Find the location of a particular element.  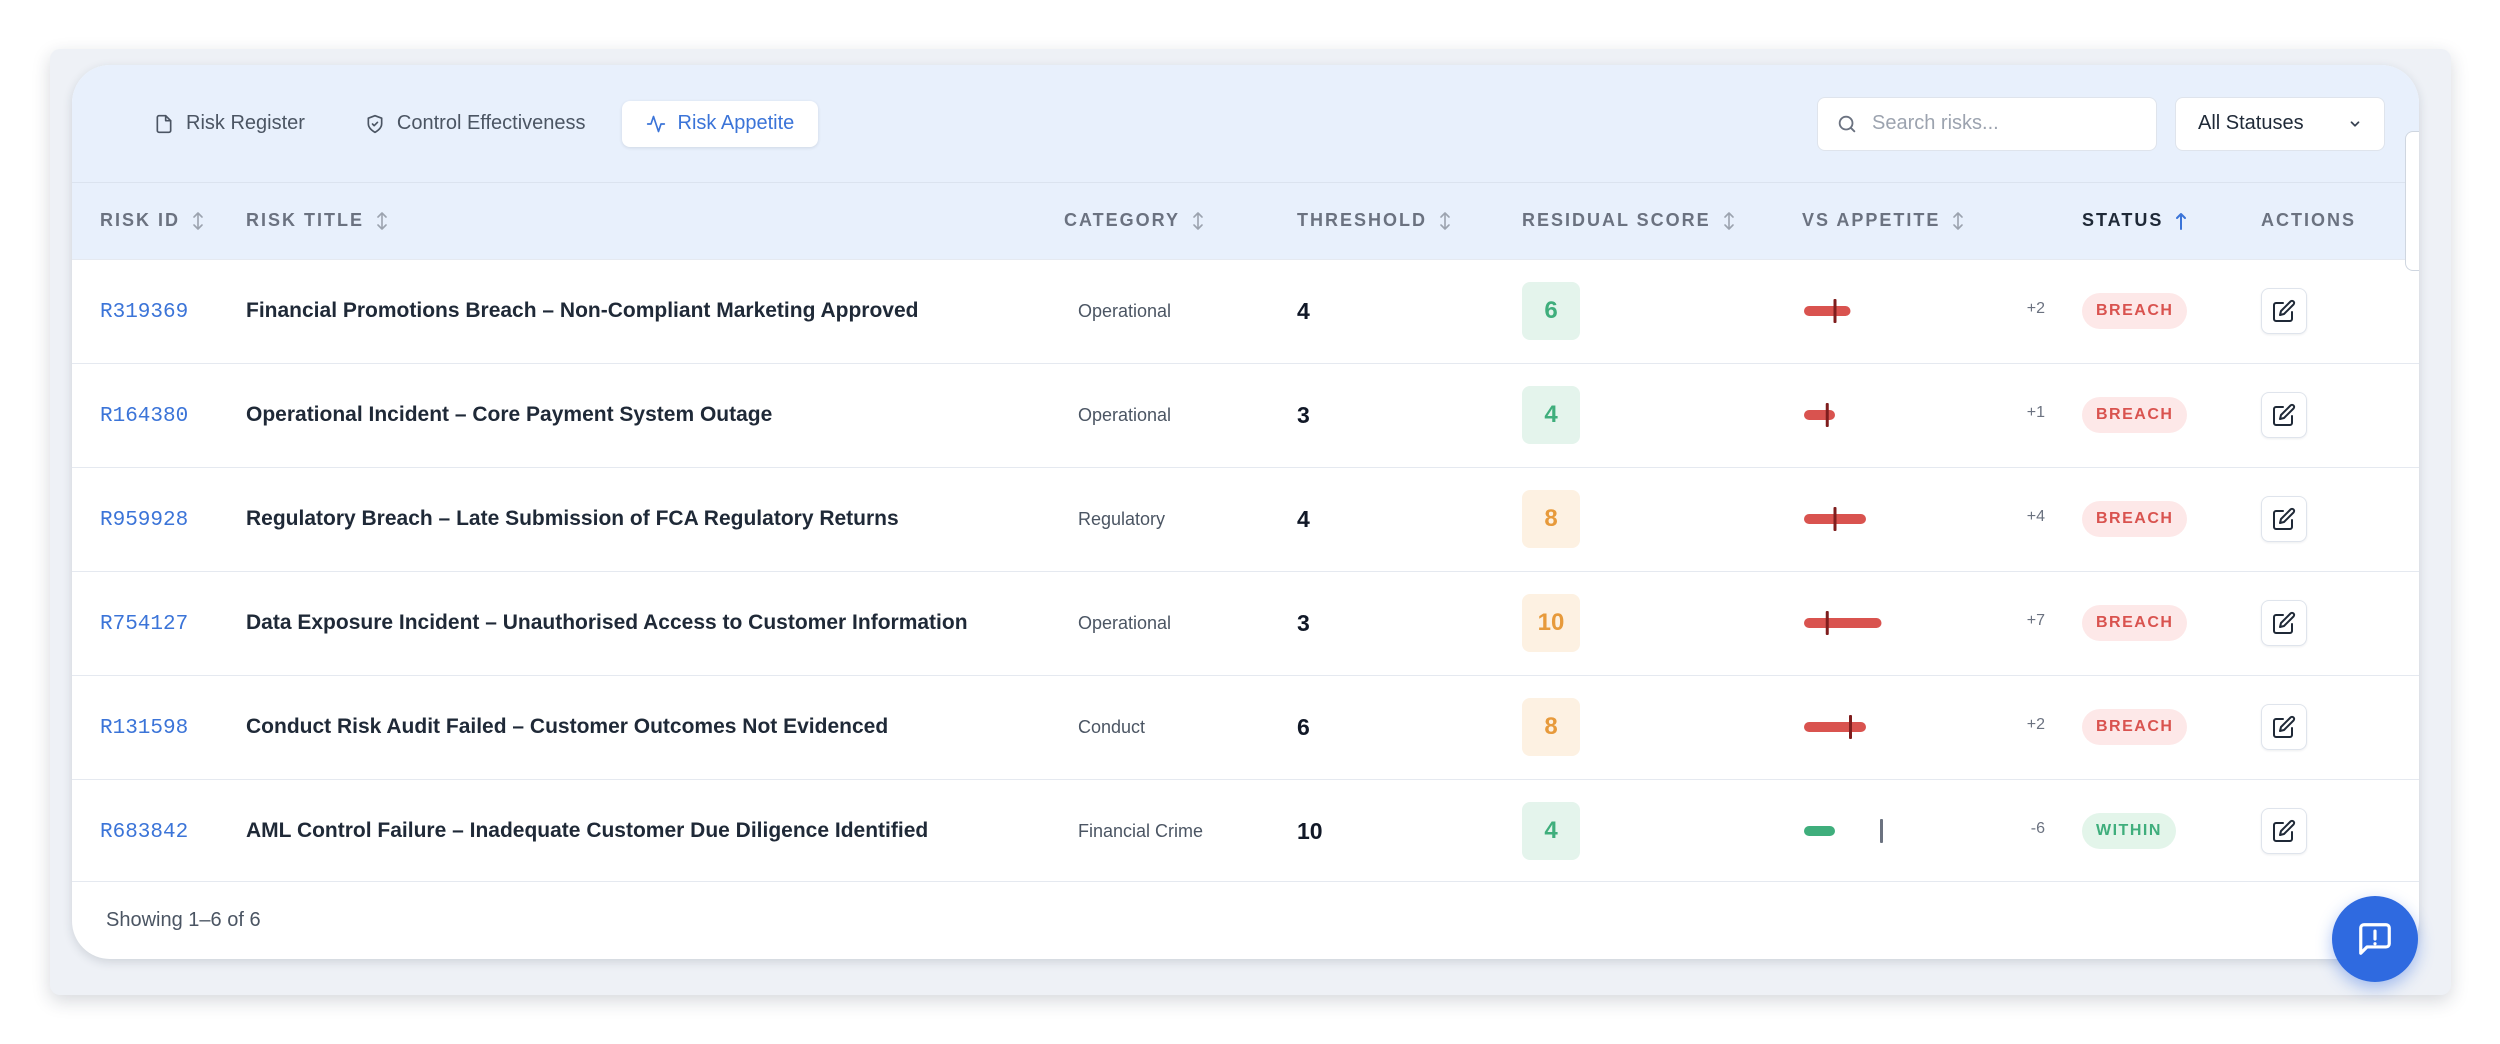

feedback-chat-icon is located at coordinates (2375, 939).